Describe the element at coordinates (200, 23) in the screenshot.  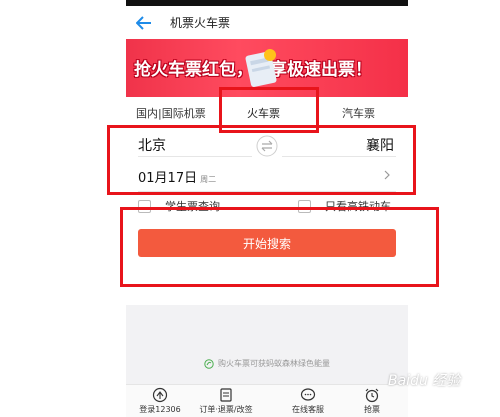
I see `page-title: 机票火车票` at that location.